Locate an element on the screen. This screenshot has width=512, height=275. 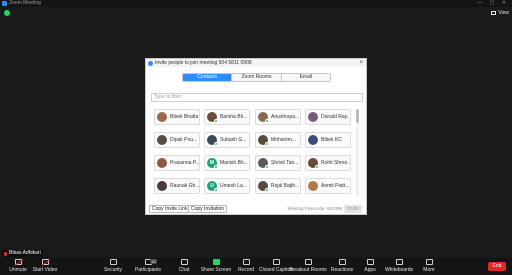
contacts-scrollbar is located at coordinates (357, 153).